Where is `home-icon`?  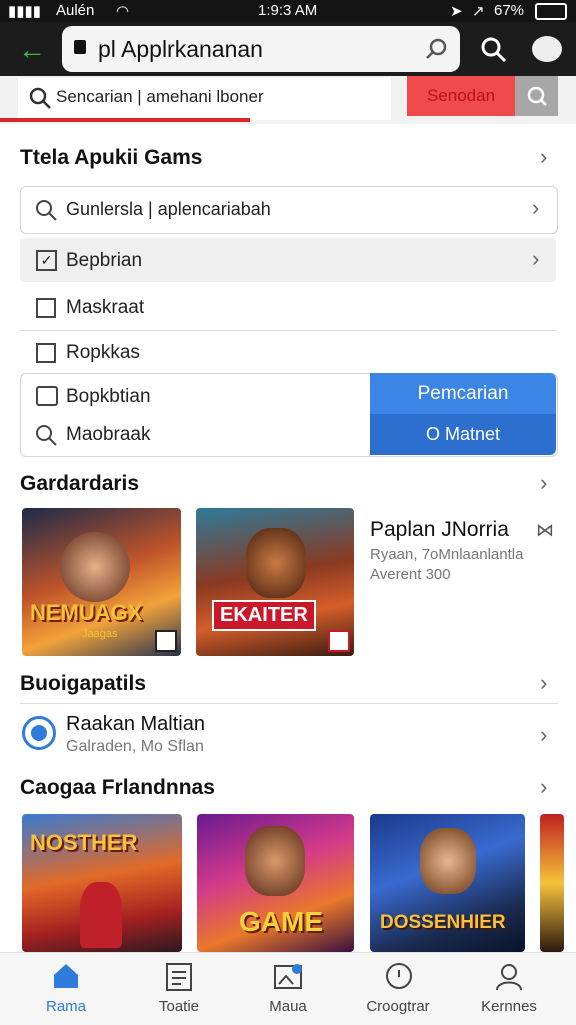
home-icon is located at coordinates (66, 976).